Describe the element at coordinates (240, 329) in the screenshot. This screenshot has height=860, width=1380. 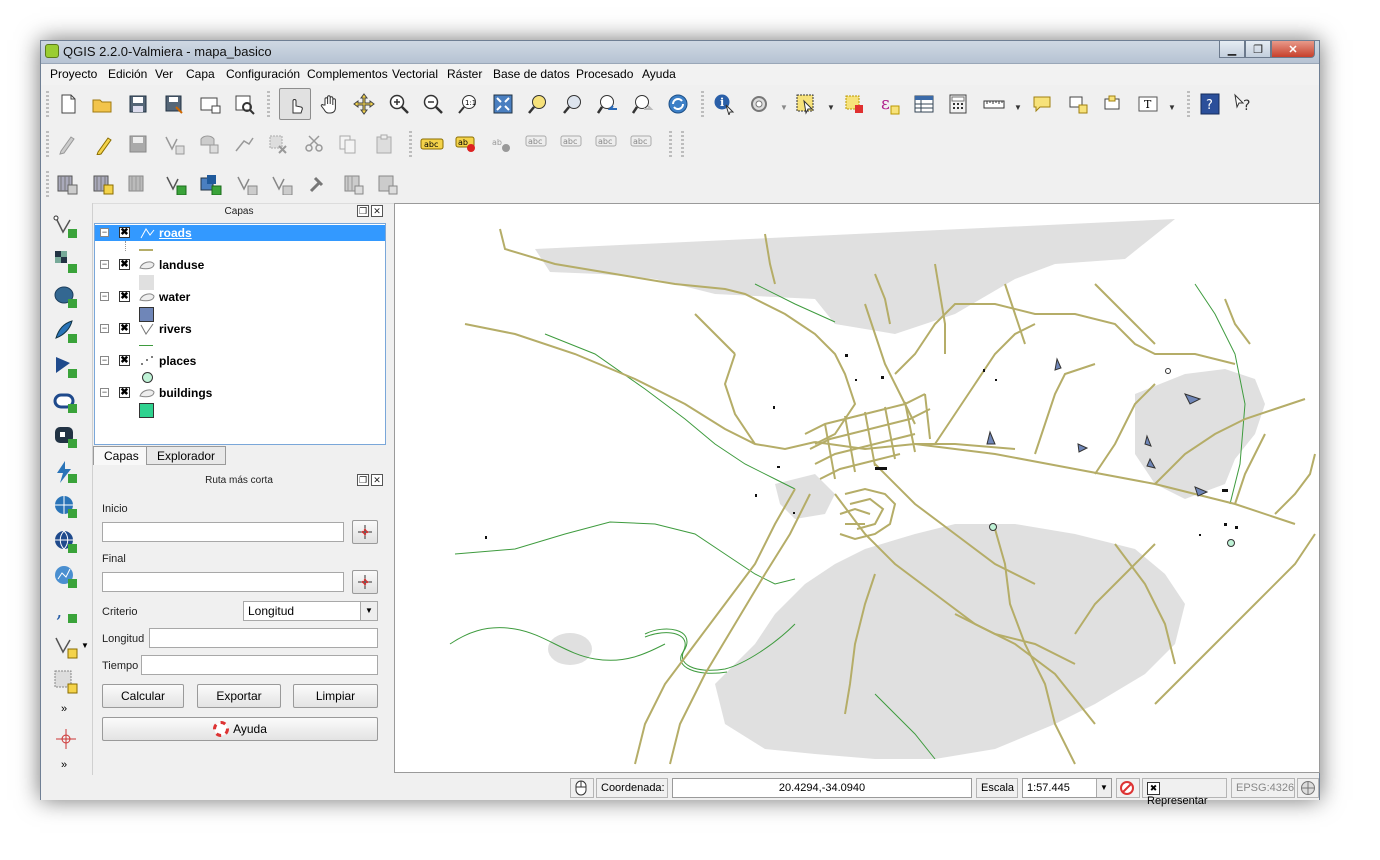
I see `layer-row-rivers: − ✖ rivers` at that location.